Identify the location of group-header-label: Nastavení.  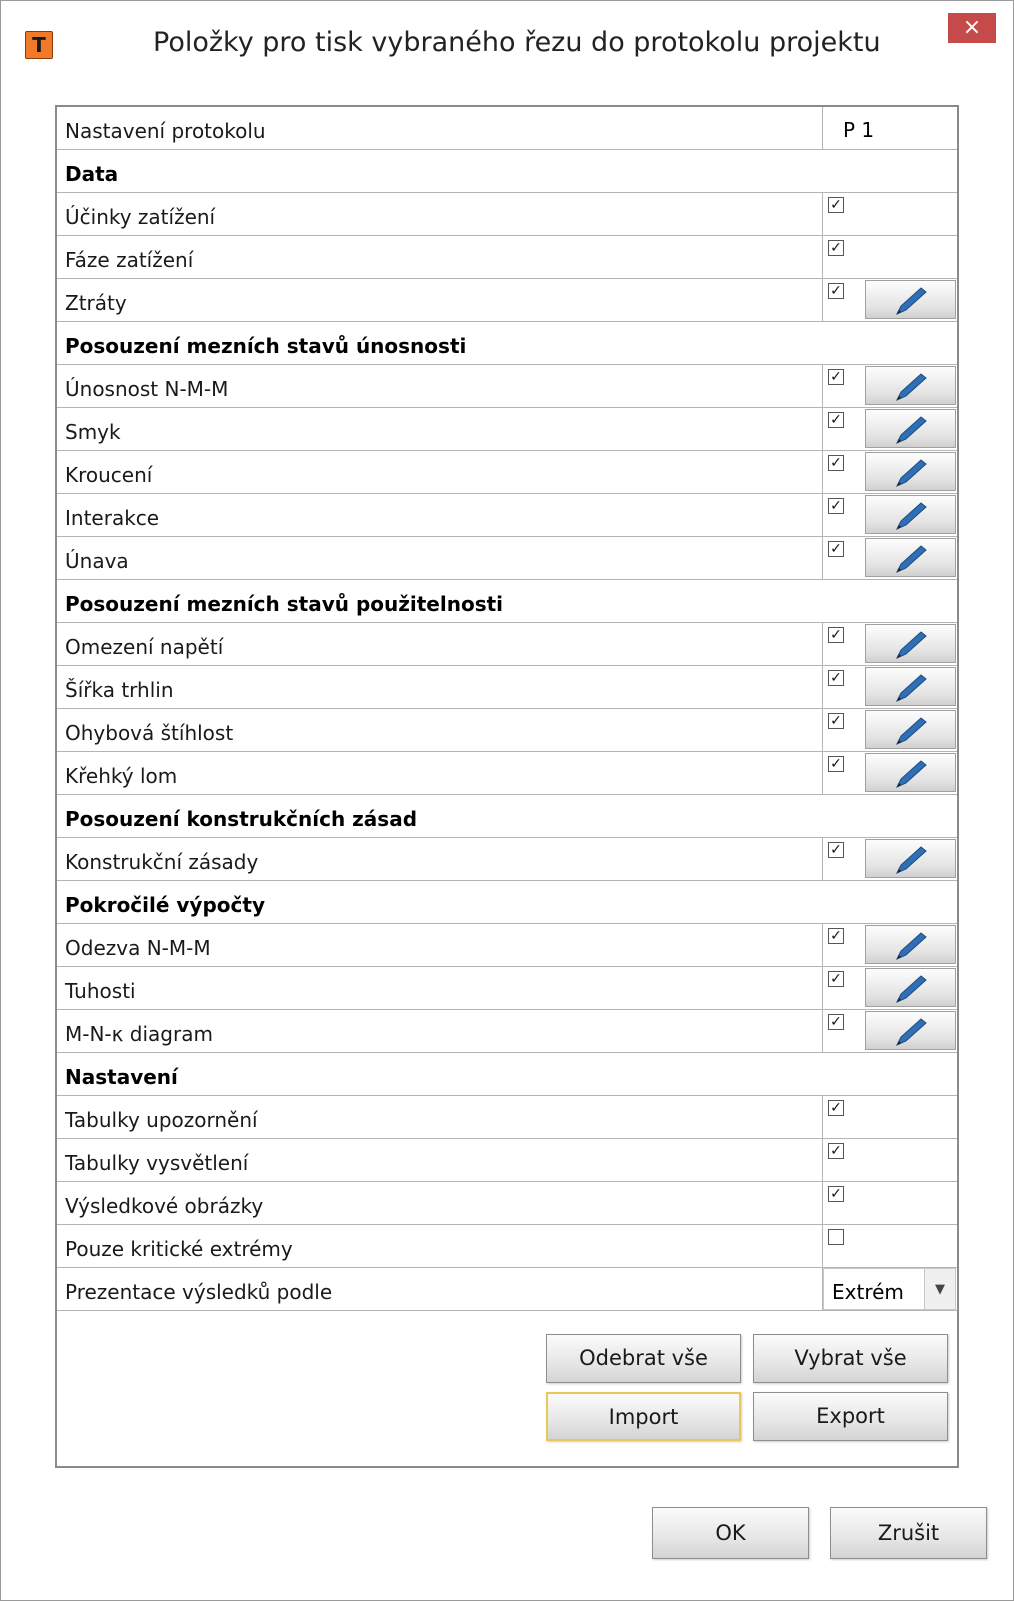
(121, 1077).